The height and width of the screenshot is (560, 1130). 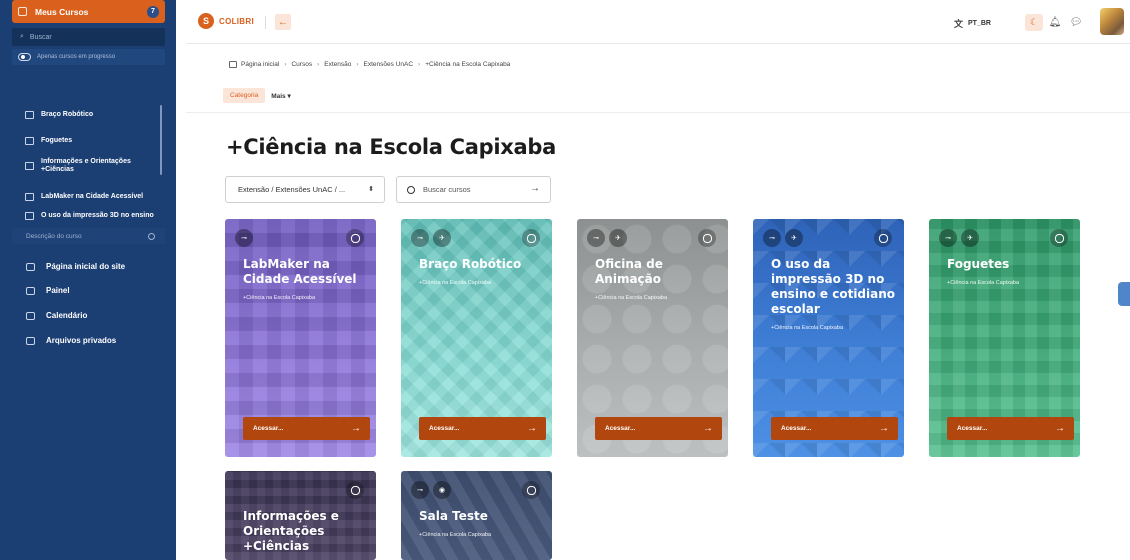 I want to click on bell-icon: 🔔︎, so click(x=1055, y=22).